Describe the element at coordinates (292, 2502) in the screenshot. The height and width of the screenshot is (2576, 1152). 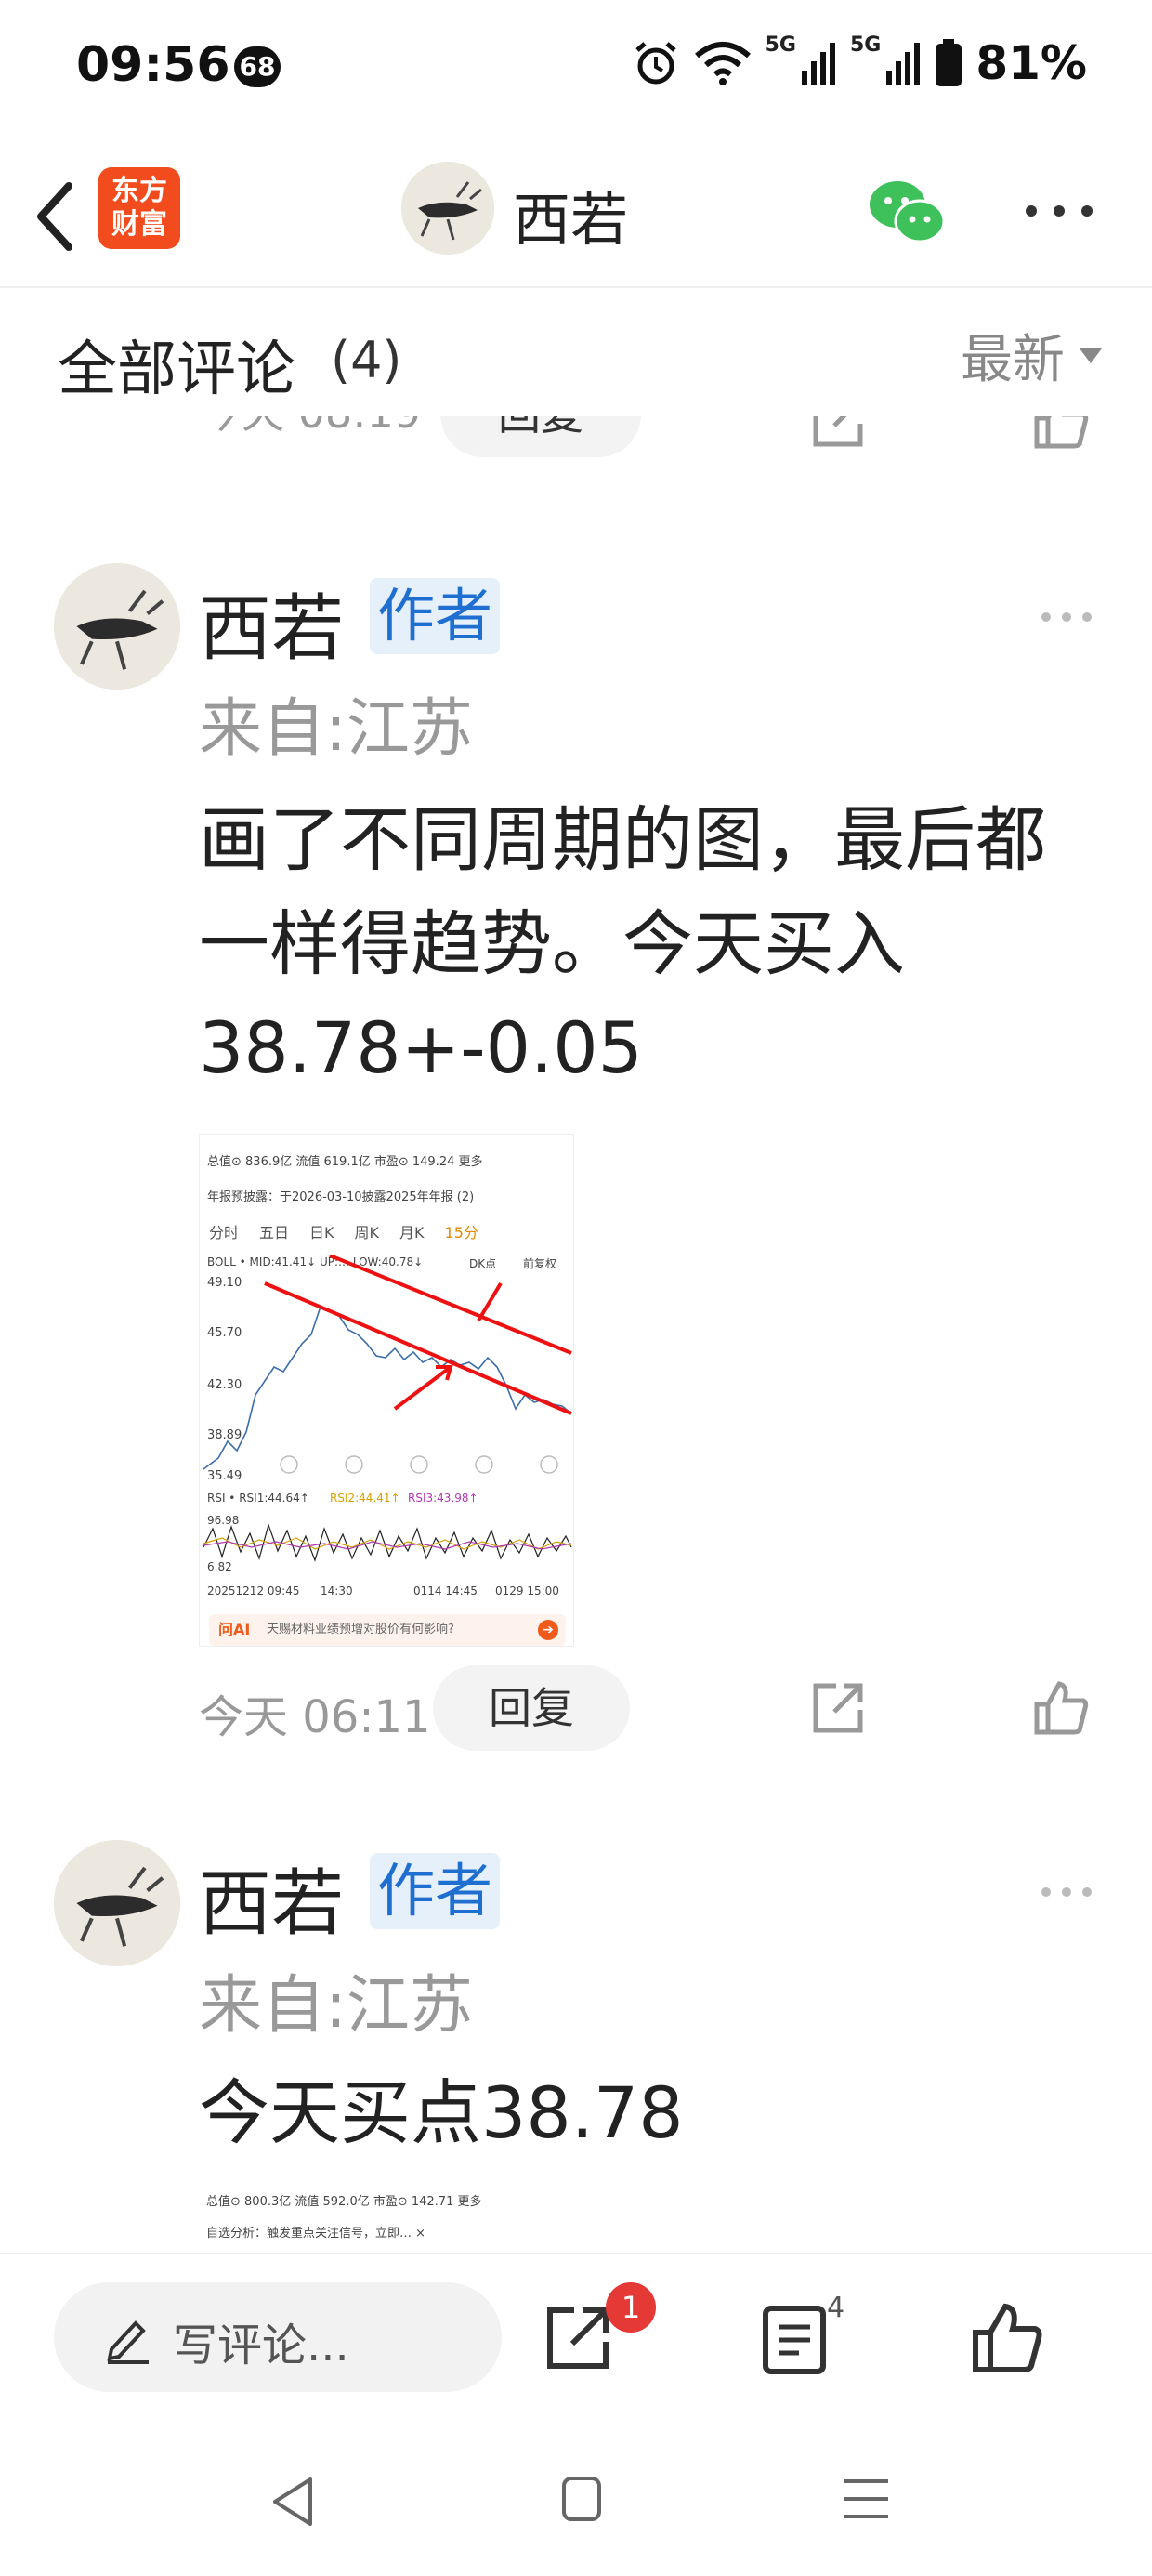
I see `nav-back-icon` at that location.